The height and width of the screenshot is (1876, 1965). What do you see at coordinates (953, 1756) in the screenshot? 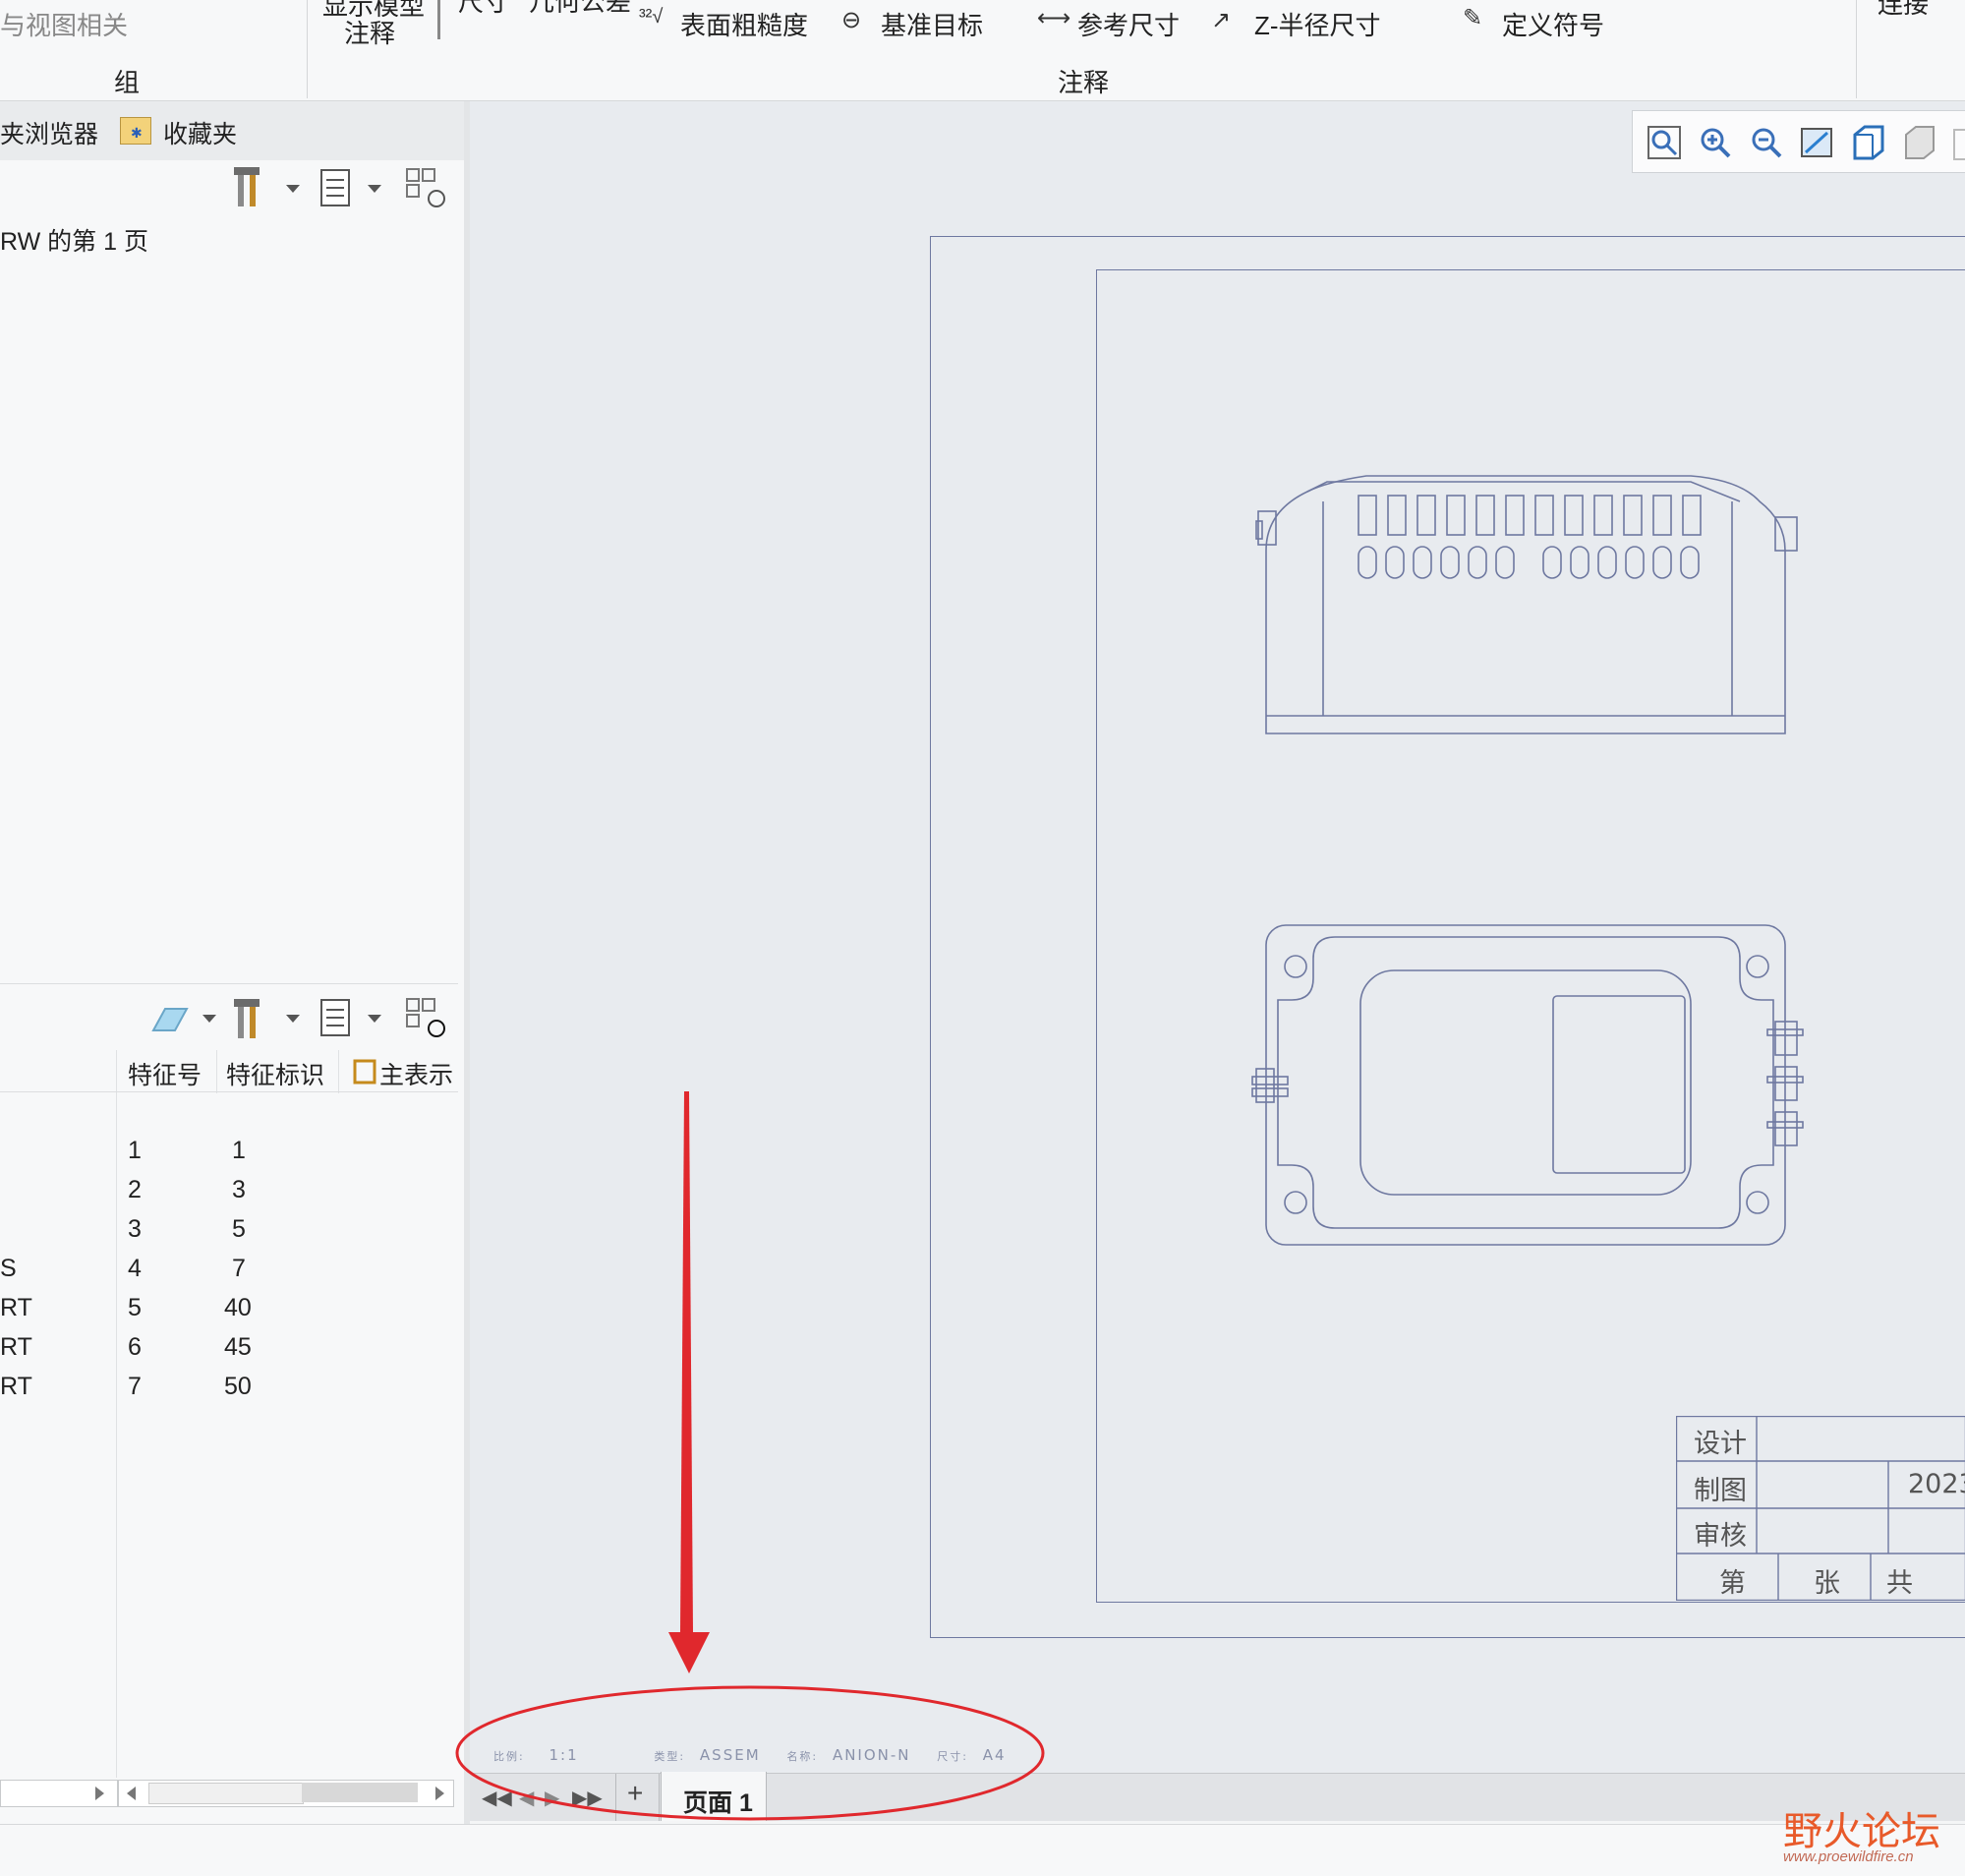
I see `size-label: 尺寸:` at bounding box center [953, 1756].